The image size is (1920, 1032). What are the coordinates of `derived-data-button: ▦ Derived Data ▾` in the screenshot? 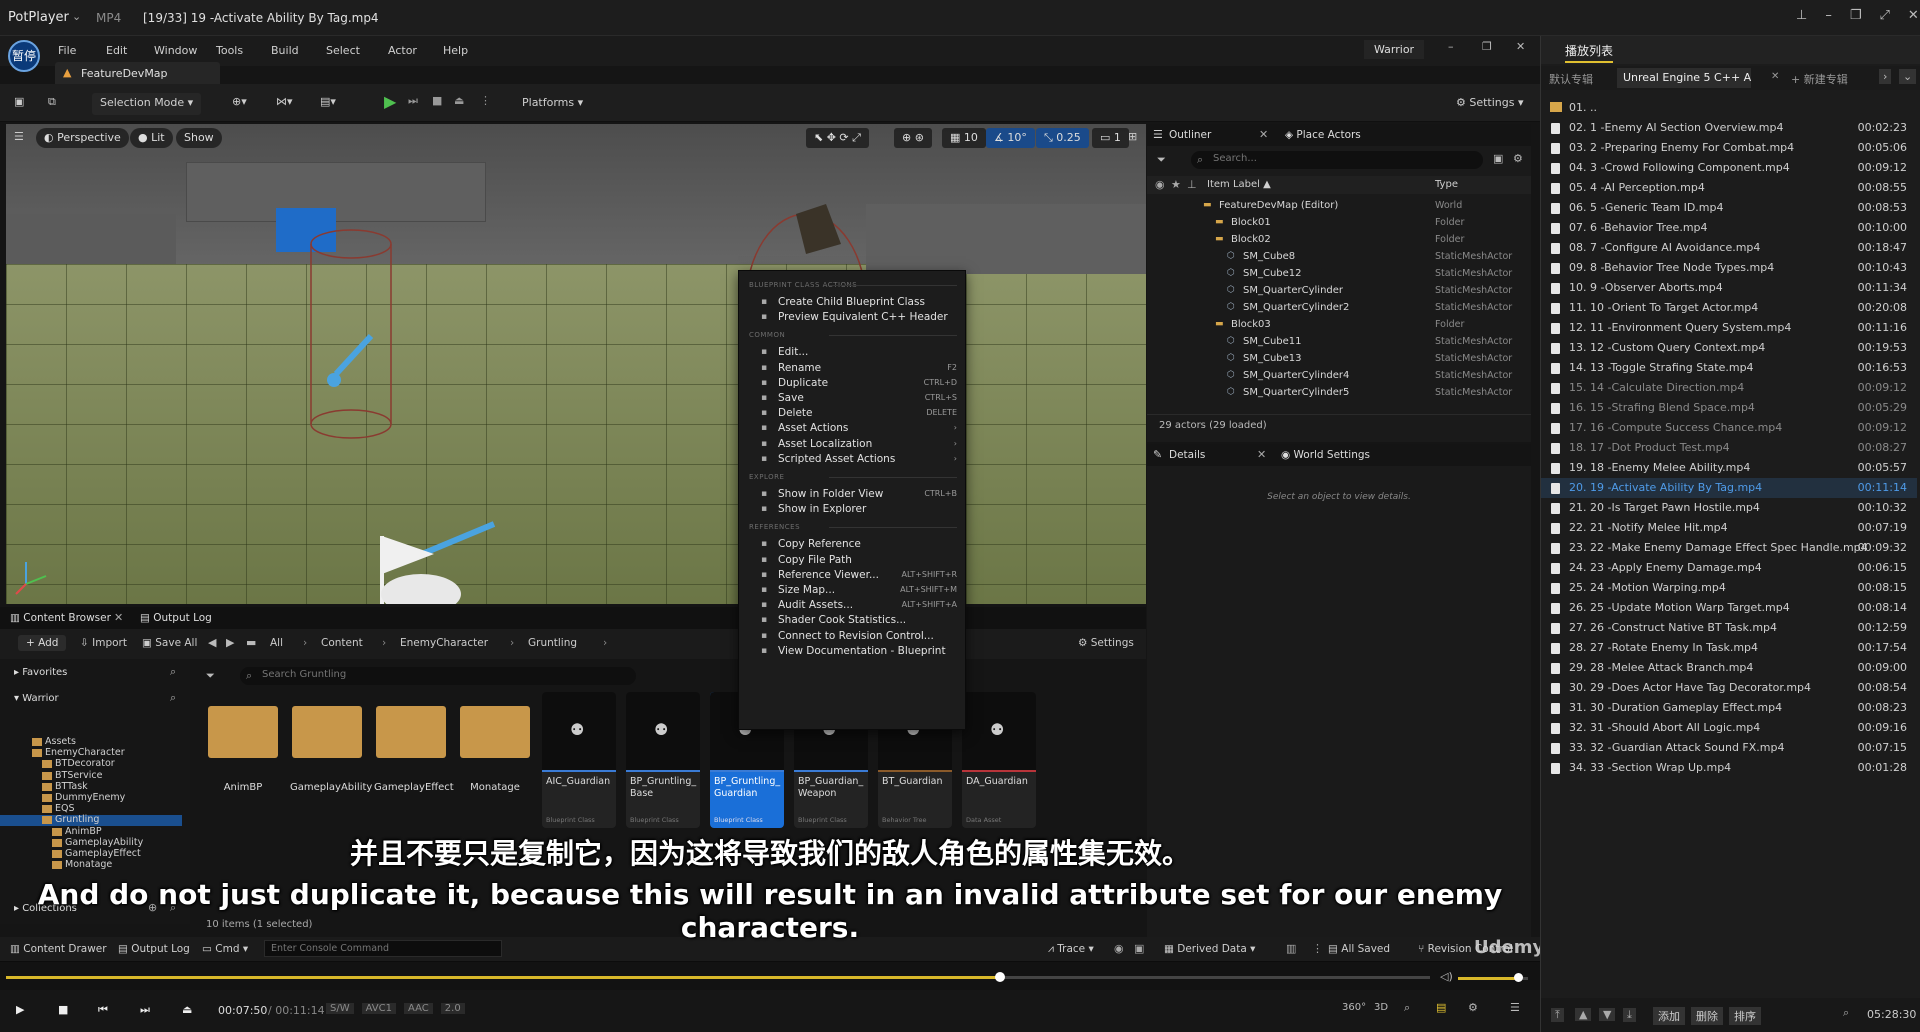 It's located at (1209, 949).